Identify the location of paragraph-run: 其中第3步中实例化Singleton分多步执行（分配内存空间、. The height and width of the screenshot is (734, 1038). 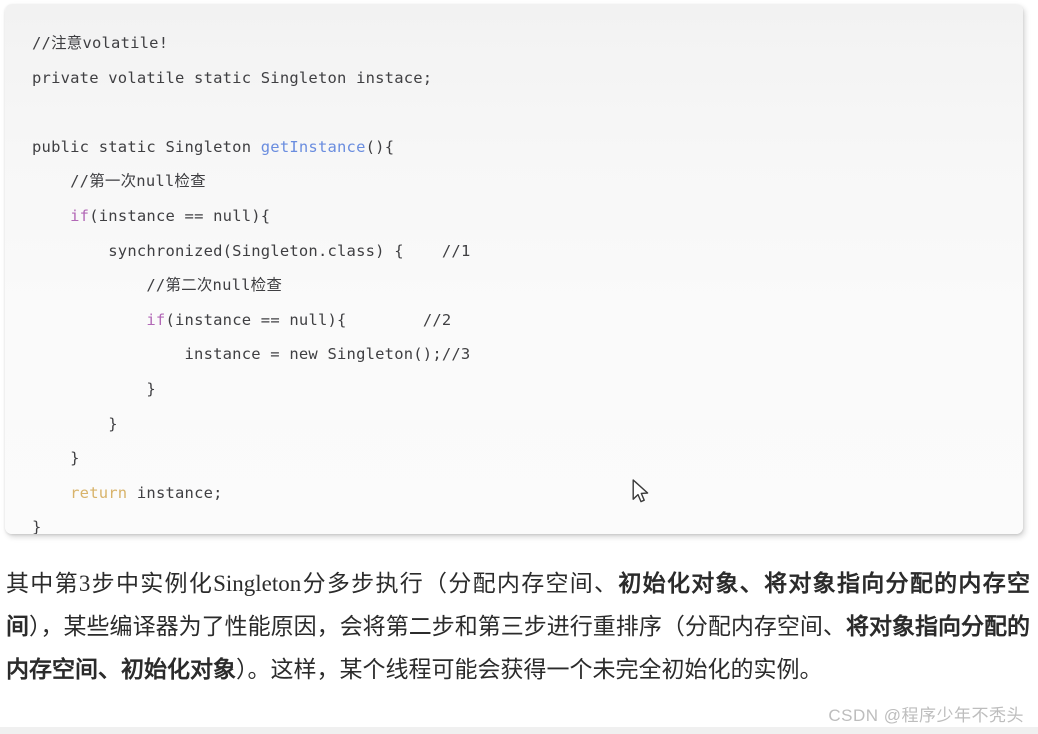
(312, 583).